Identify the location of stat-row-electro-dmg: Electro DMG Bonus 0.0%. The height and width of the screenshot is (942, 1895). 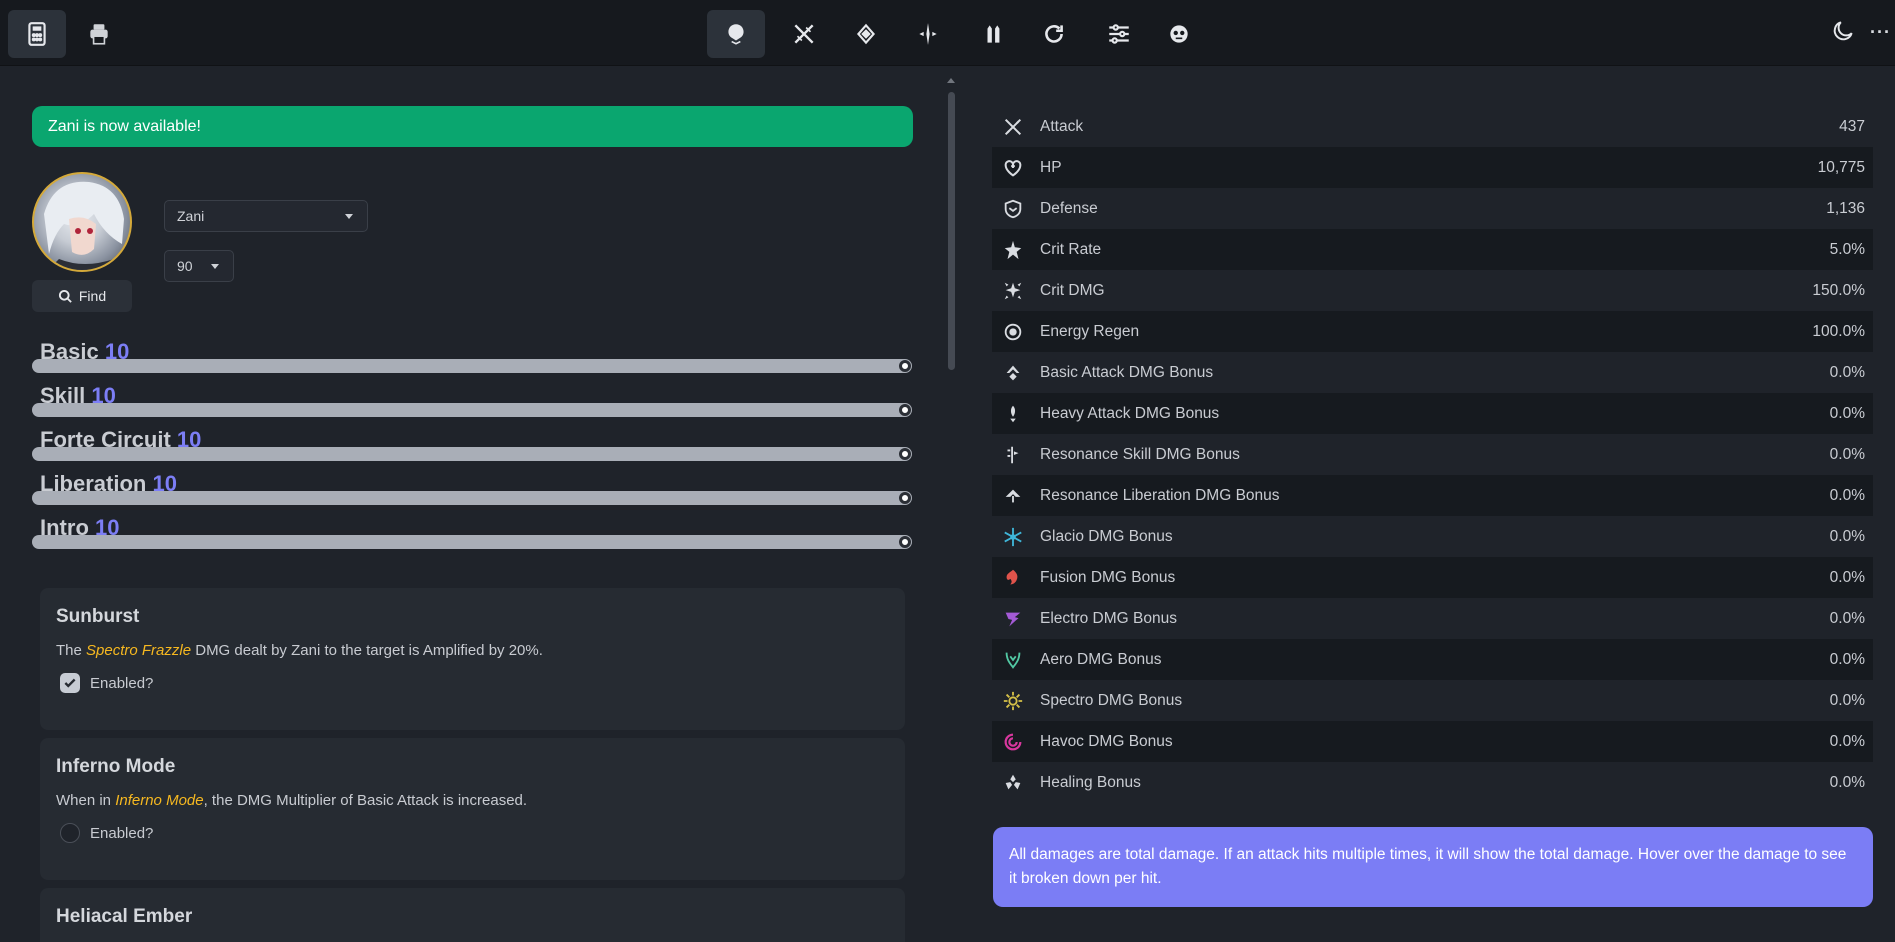
(1432, 618).